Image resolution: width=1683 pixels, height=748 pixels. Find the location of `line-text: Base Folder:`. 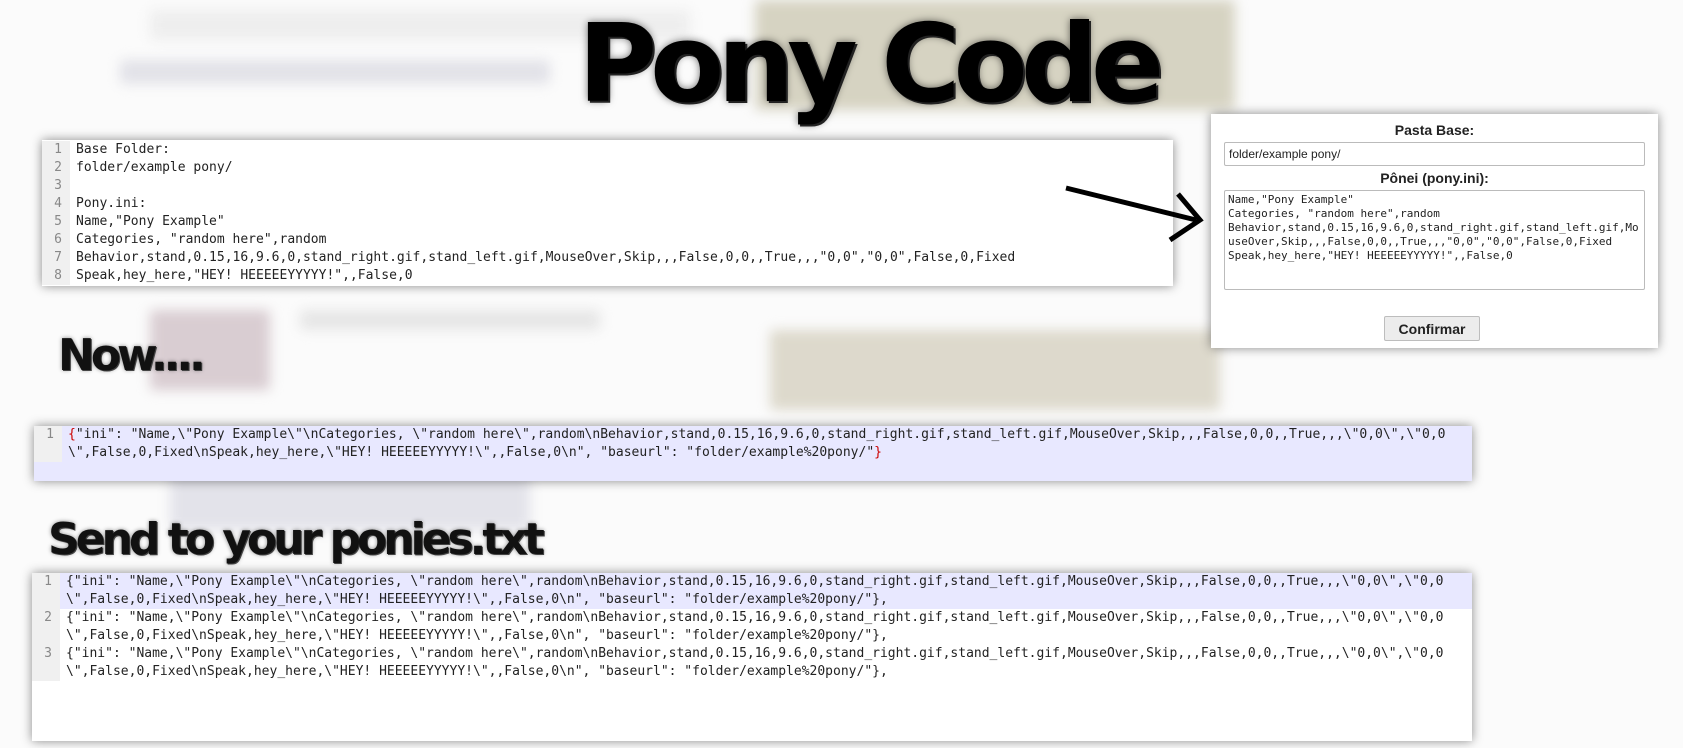

line-text: Base Folder: is located at coordinates (123, 149).